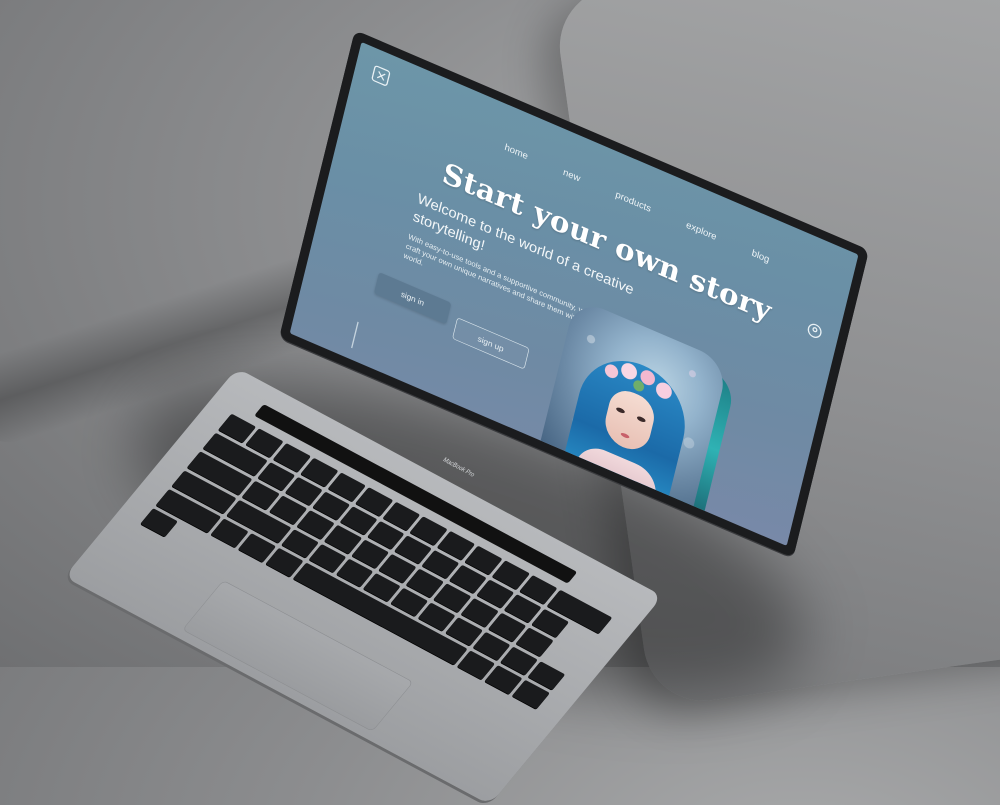 The width and height of the screenshot is (1000, 805). Describe the element at coordinates (491, 343) in the screenshot. I see `sign-up-button: sign up` at that location.